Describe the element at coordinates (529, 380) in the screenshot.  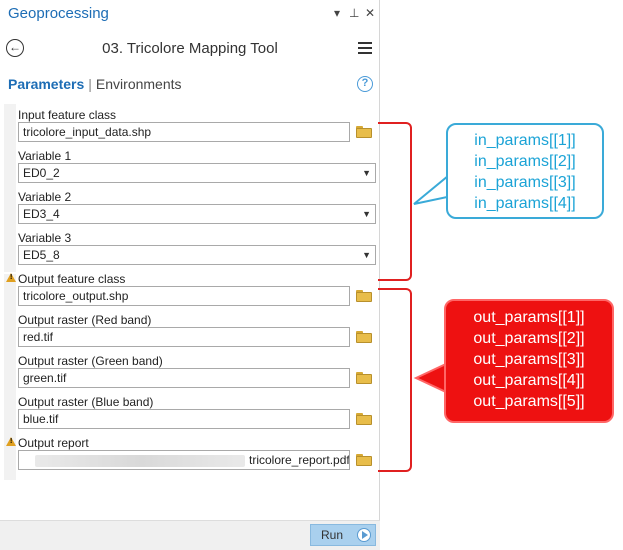
I see `out-param-4: out_params[[4]]` at that location.